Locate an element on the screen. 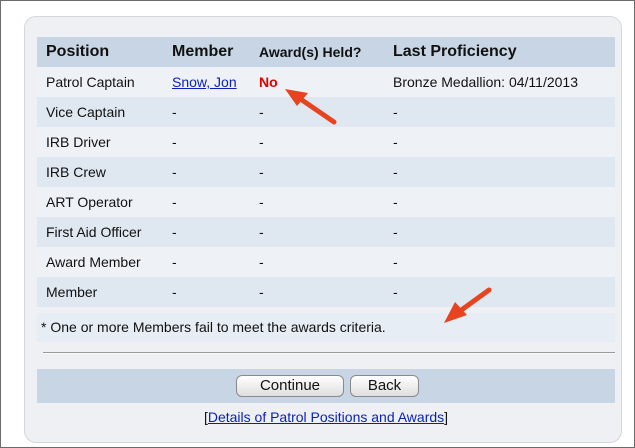  close-bracket: ] is located at coordinates (446, 417).